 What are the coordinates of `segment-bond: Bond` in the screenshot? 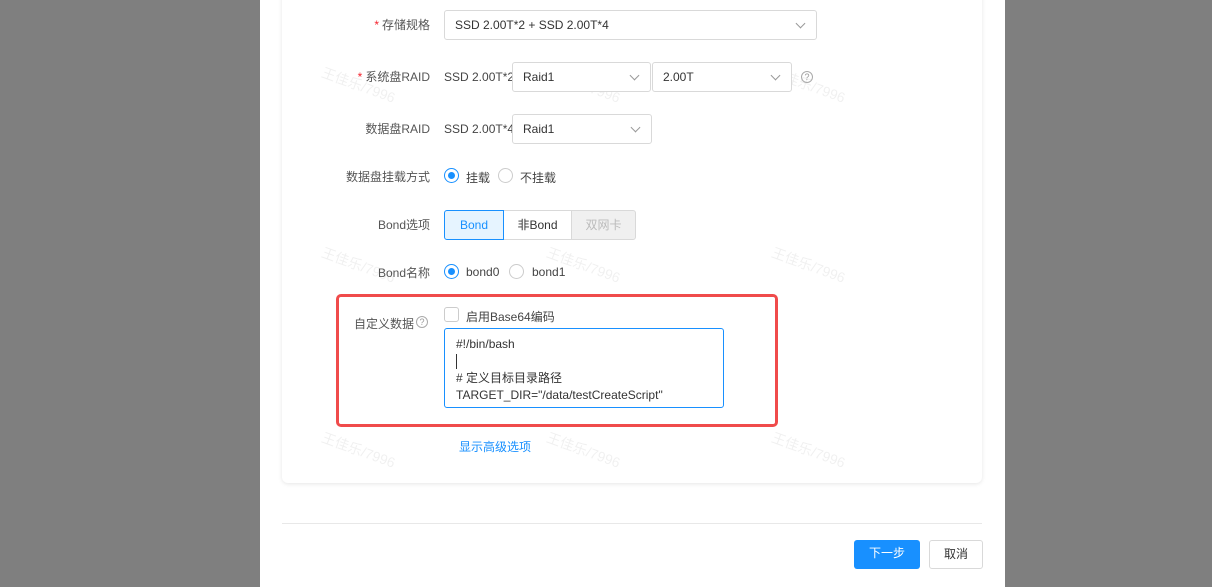 It's located at (474, 225).